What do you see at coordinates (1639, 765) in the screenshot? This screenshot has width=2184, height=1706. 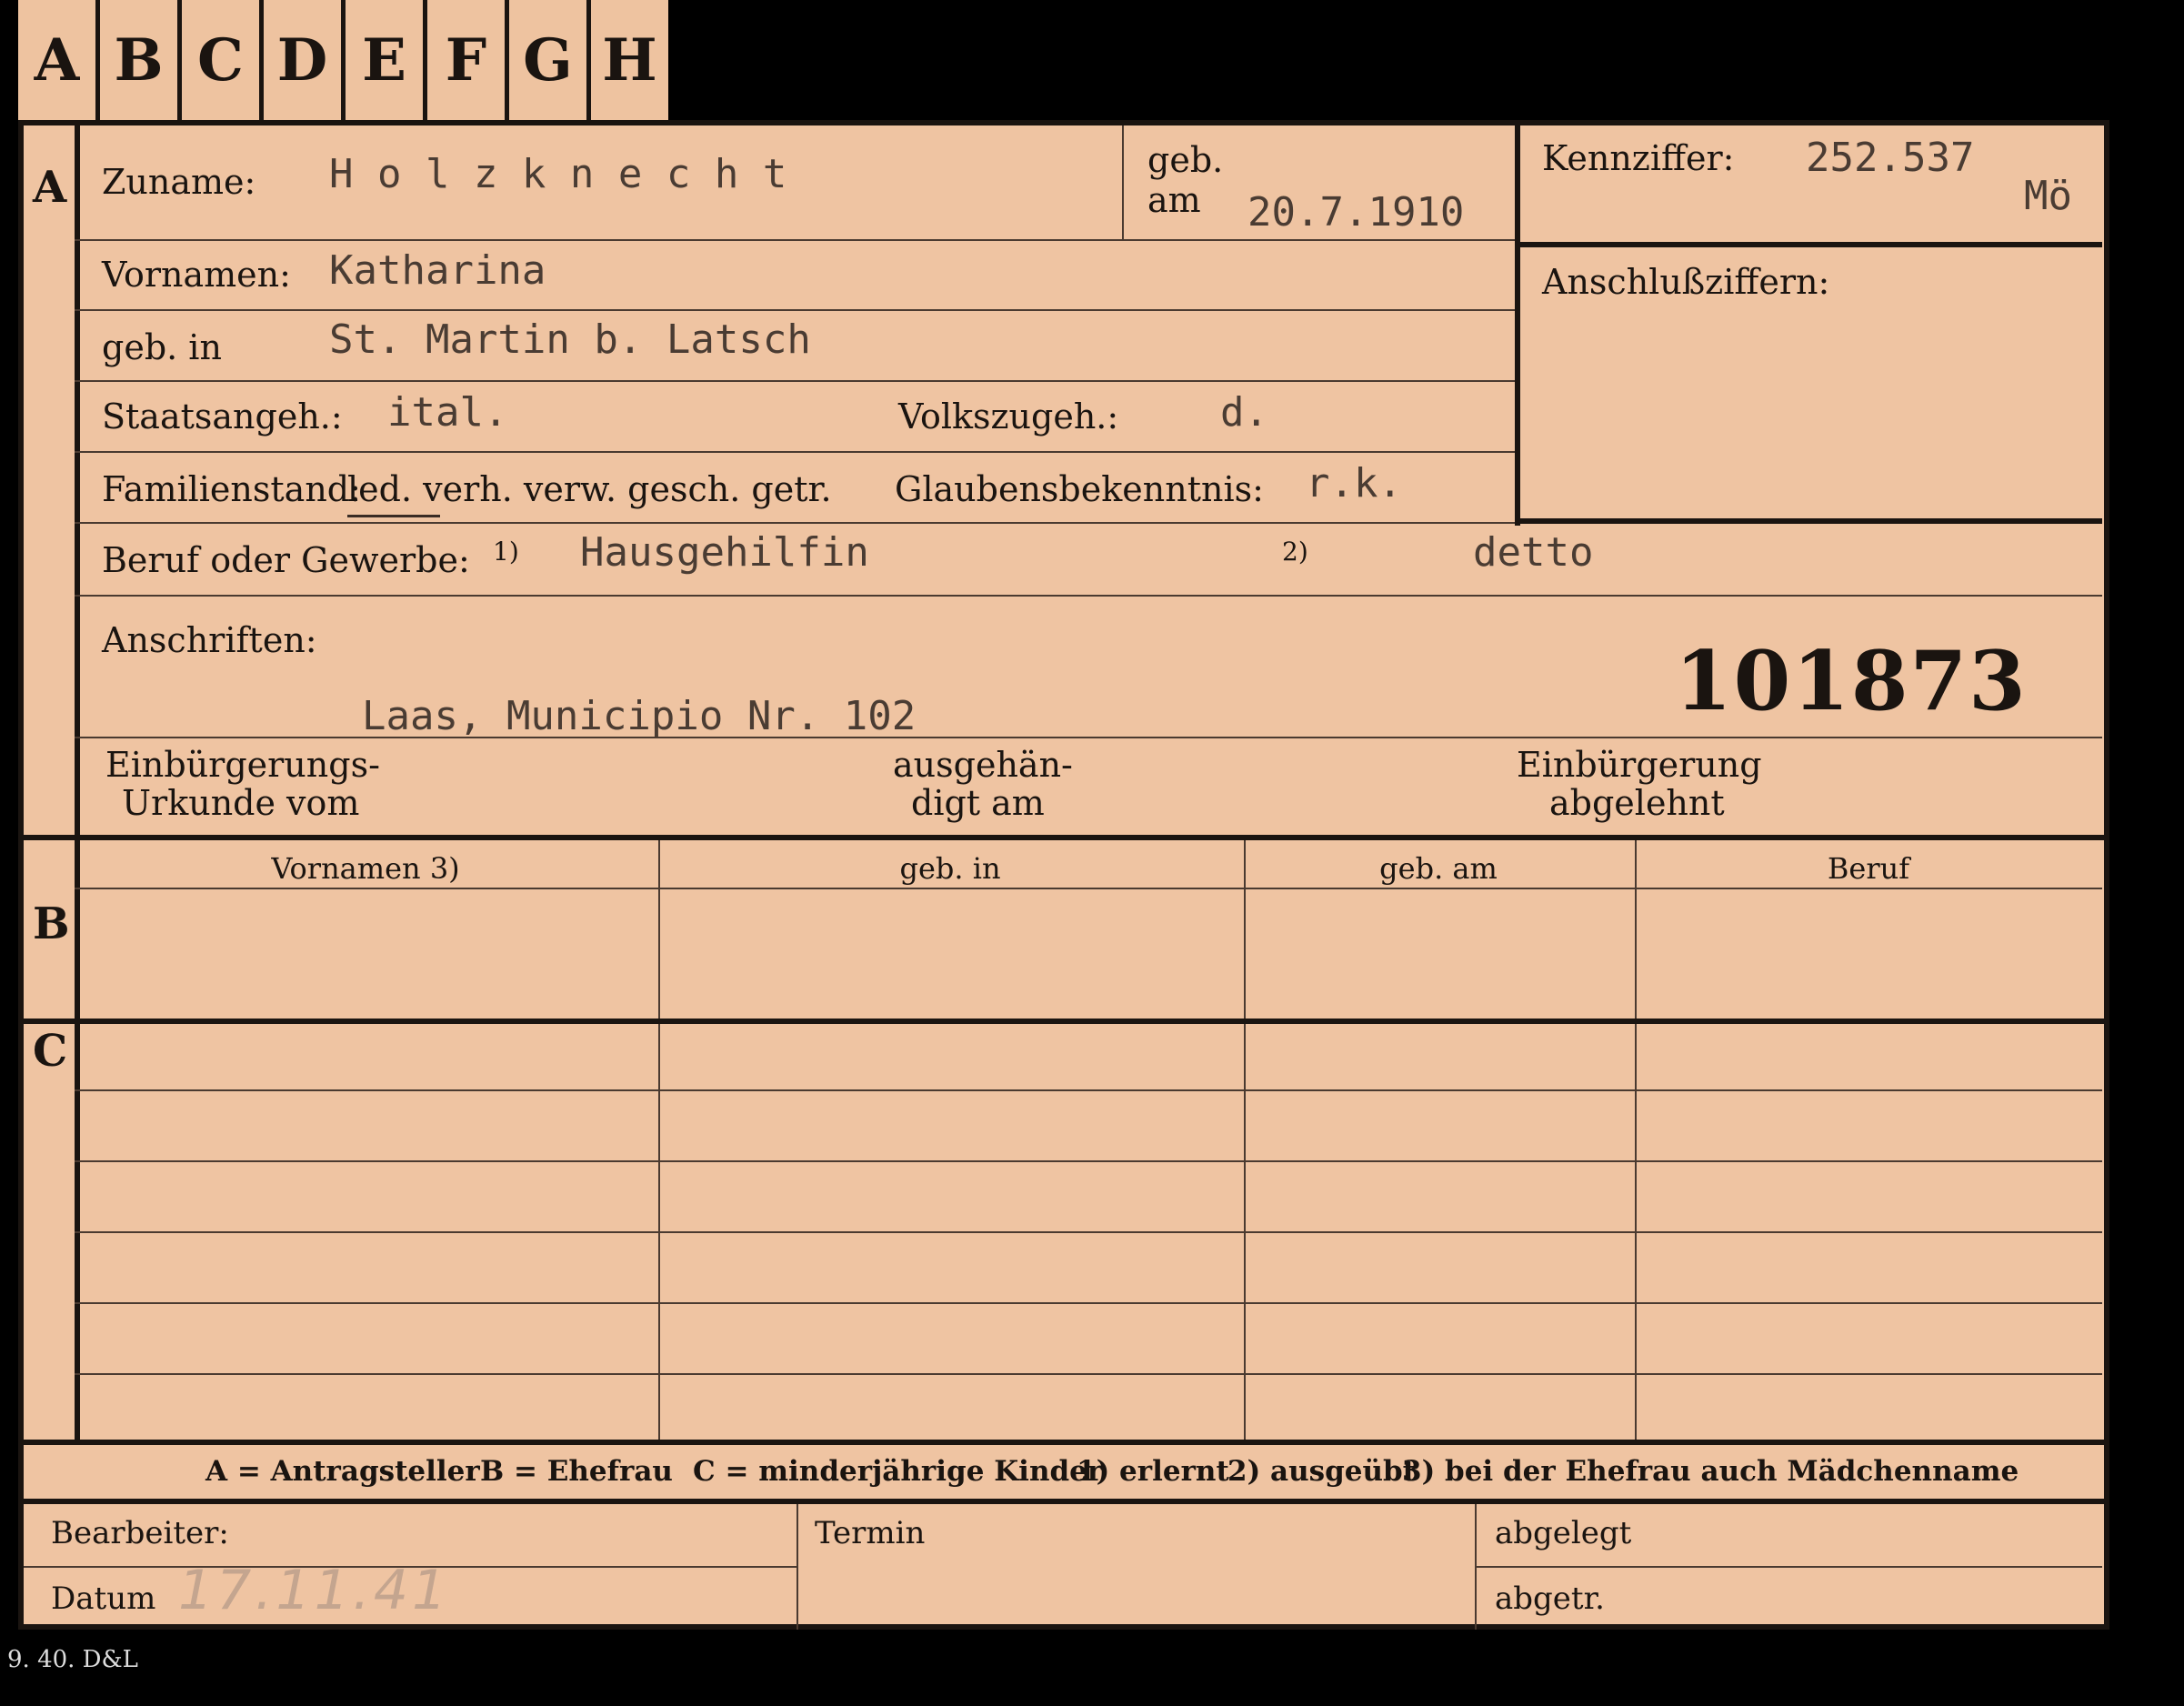 I see `einbuergerung-abgelehnt-line-1: Einbürgerung` at bounding box center [1639, 765].